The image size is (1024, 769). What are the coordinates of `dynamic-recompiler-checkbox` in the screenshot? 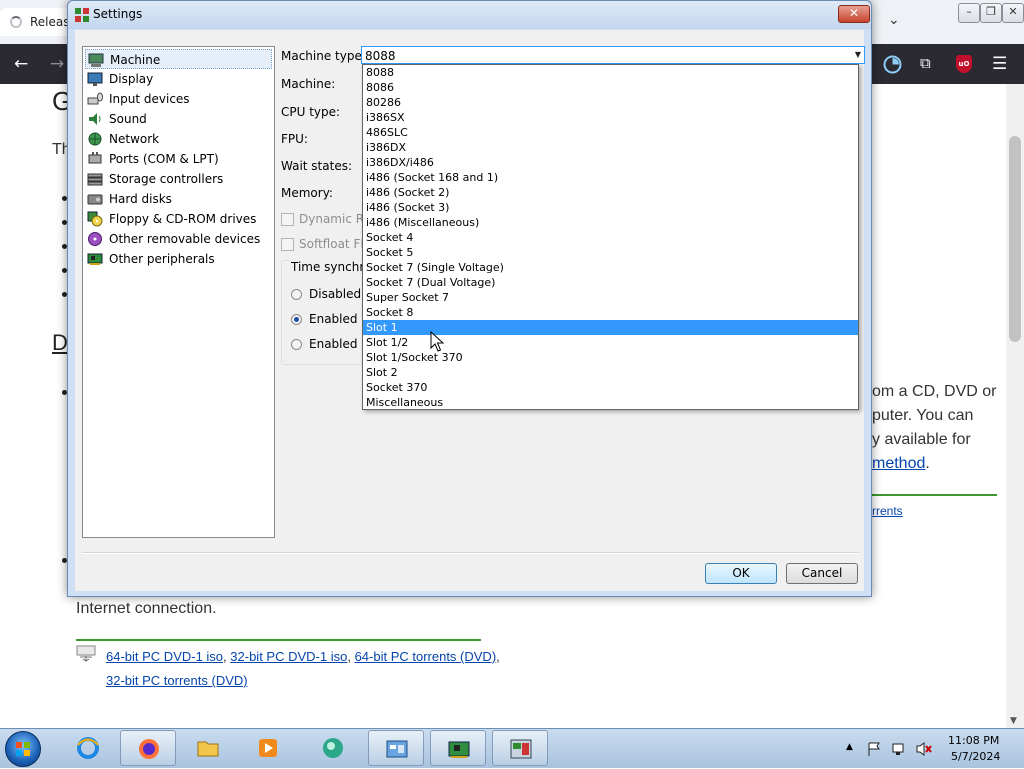 It's located at (287, 219).